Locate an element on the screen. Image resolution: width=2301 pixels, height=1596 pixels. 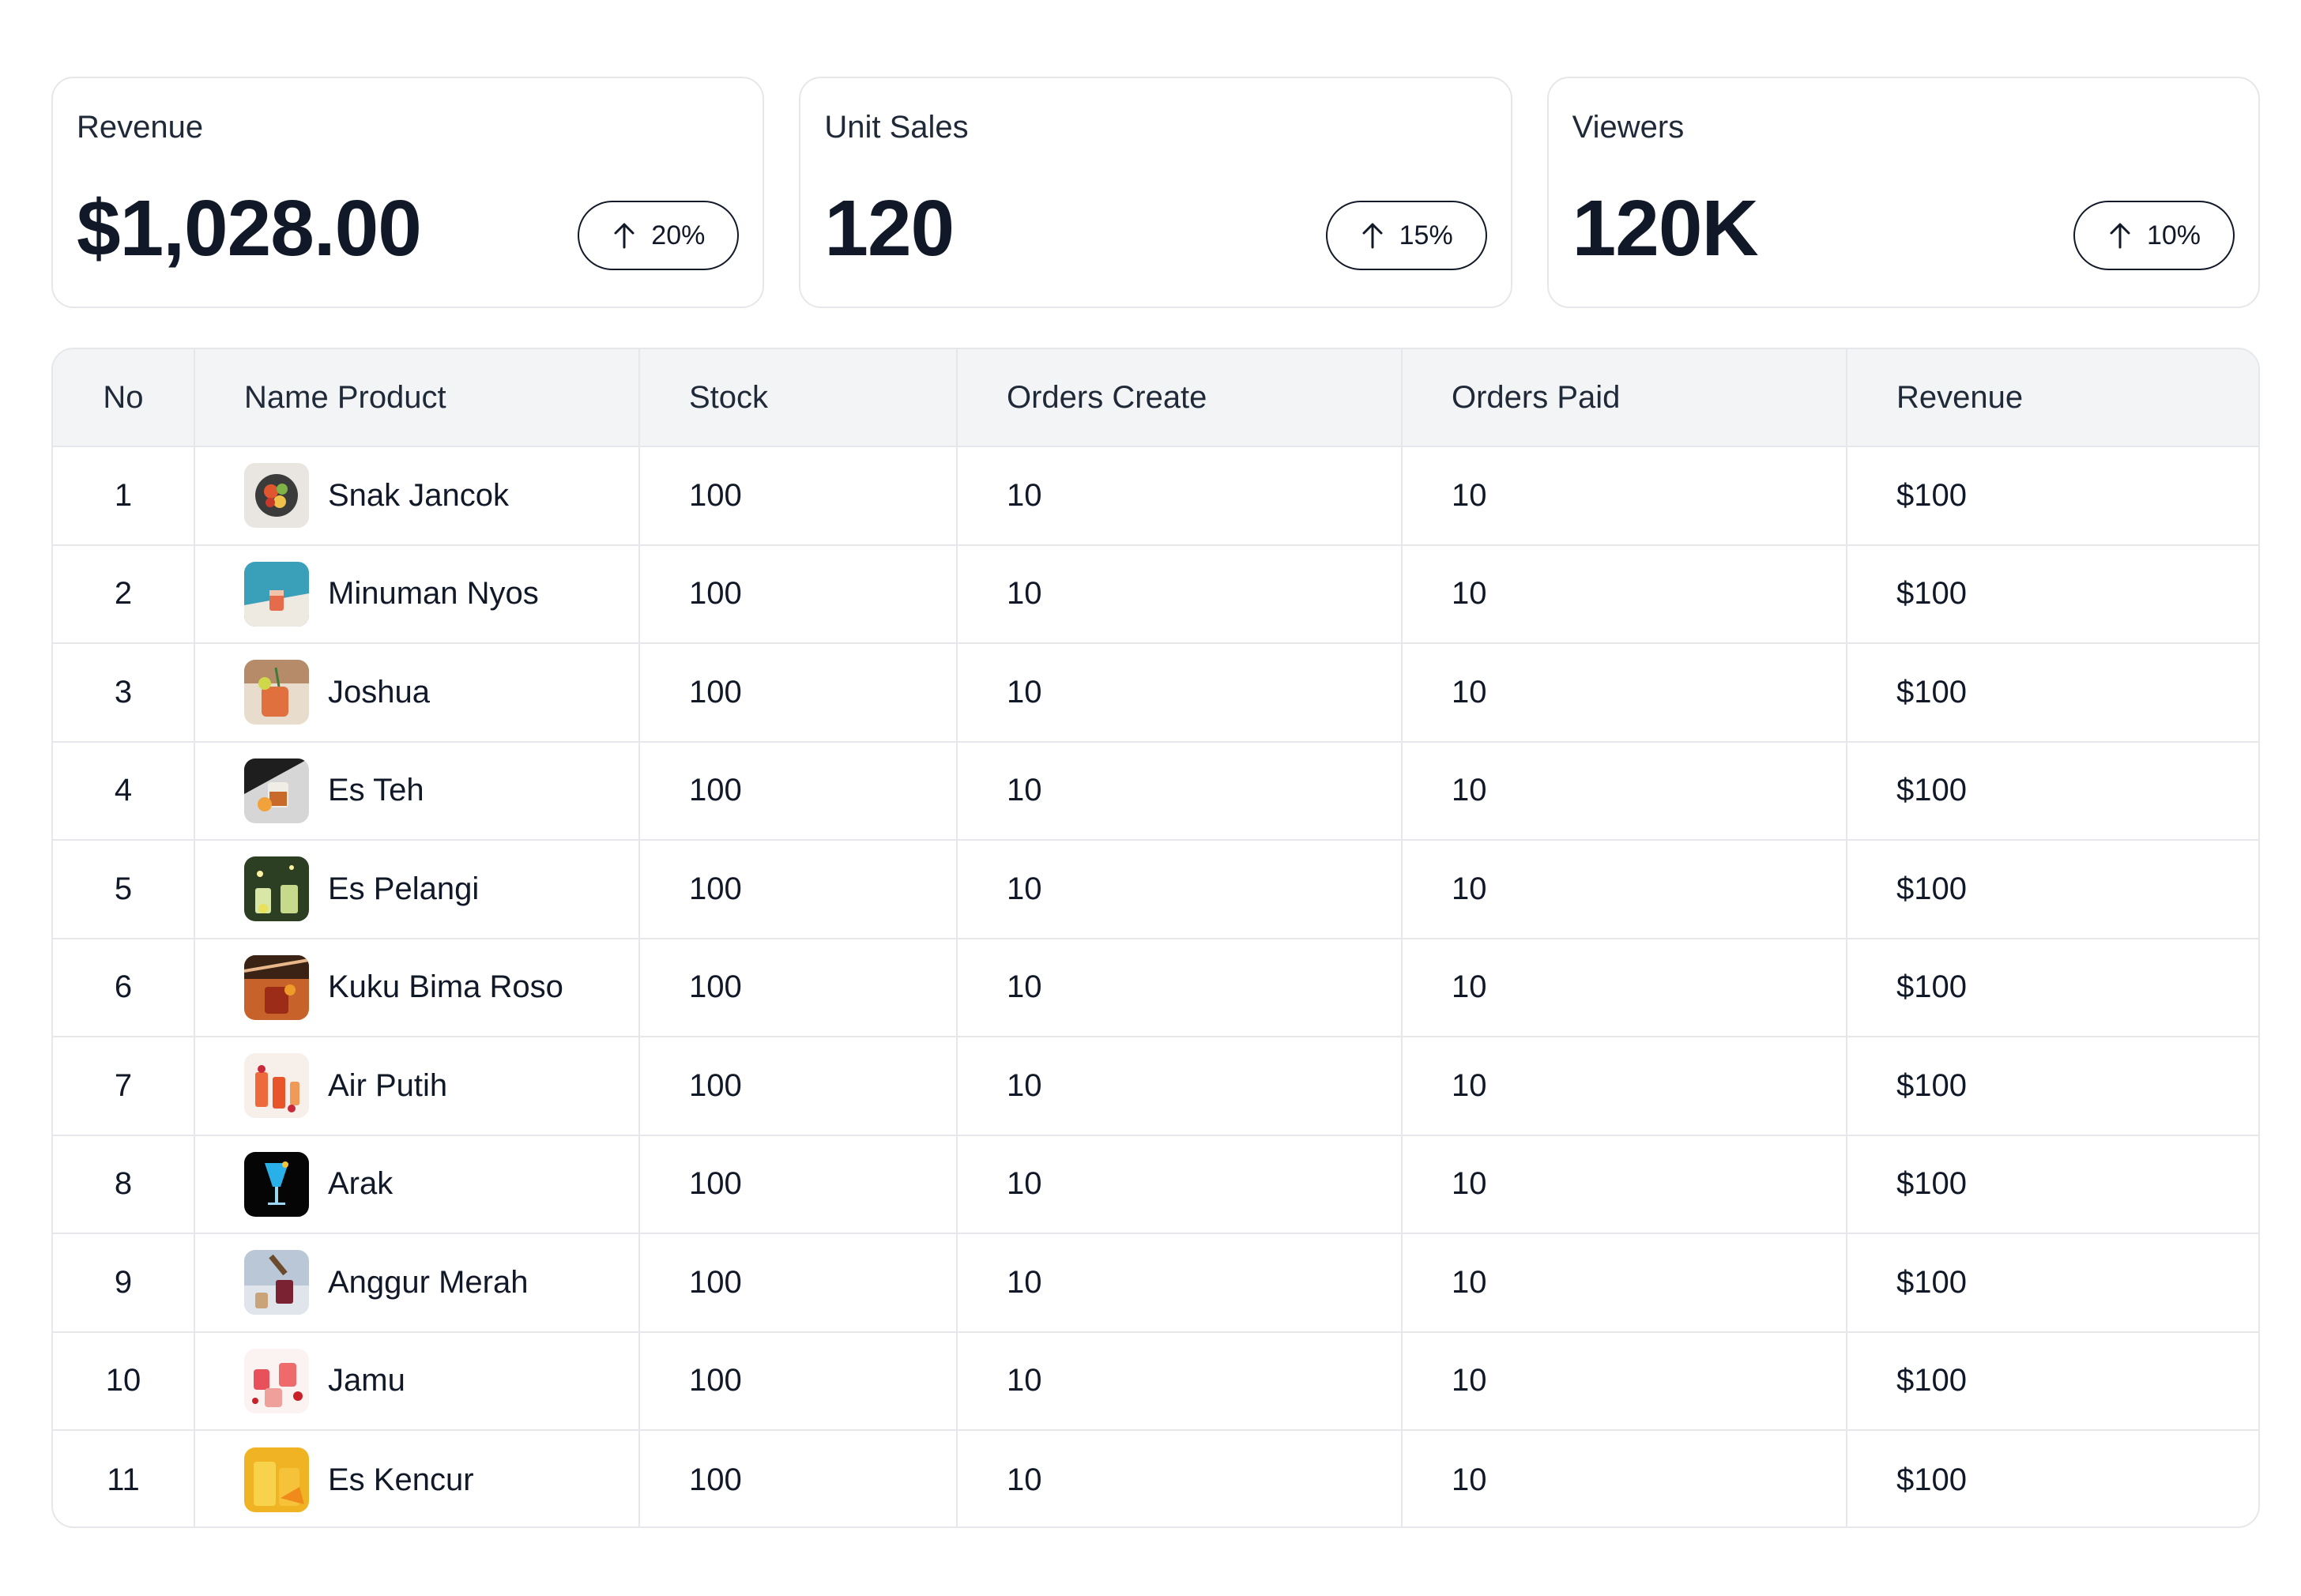
table-row: 3 Joshua 100 10 10 $100 is located at coordinates (1155, 694).